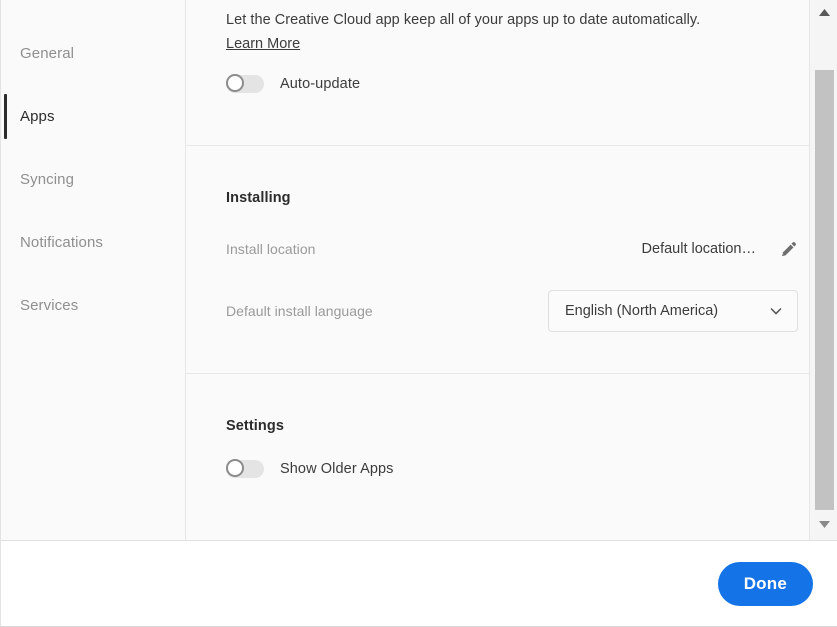  I want to click on sidebar-item-apps: Apps, so click(93, 116).